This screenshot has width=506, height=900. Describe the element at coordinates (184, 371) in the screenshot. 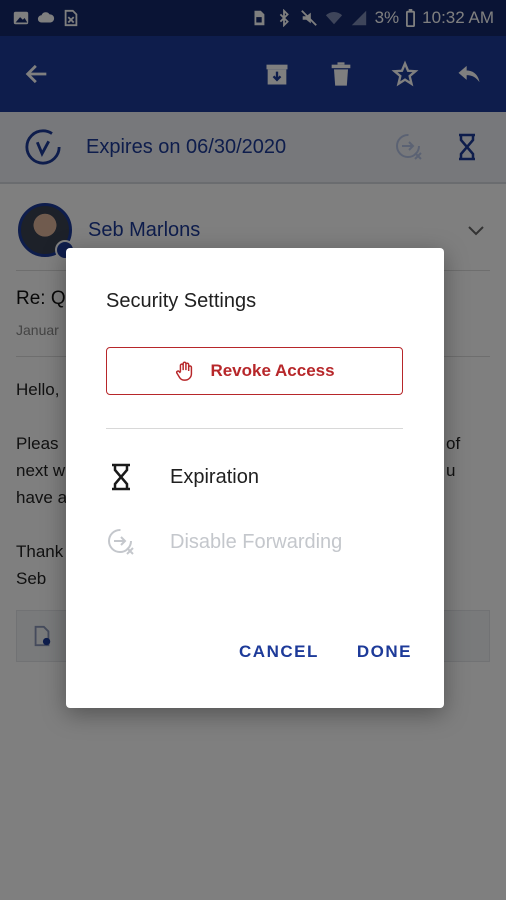

I see `hand-stop-icon` at that location.